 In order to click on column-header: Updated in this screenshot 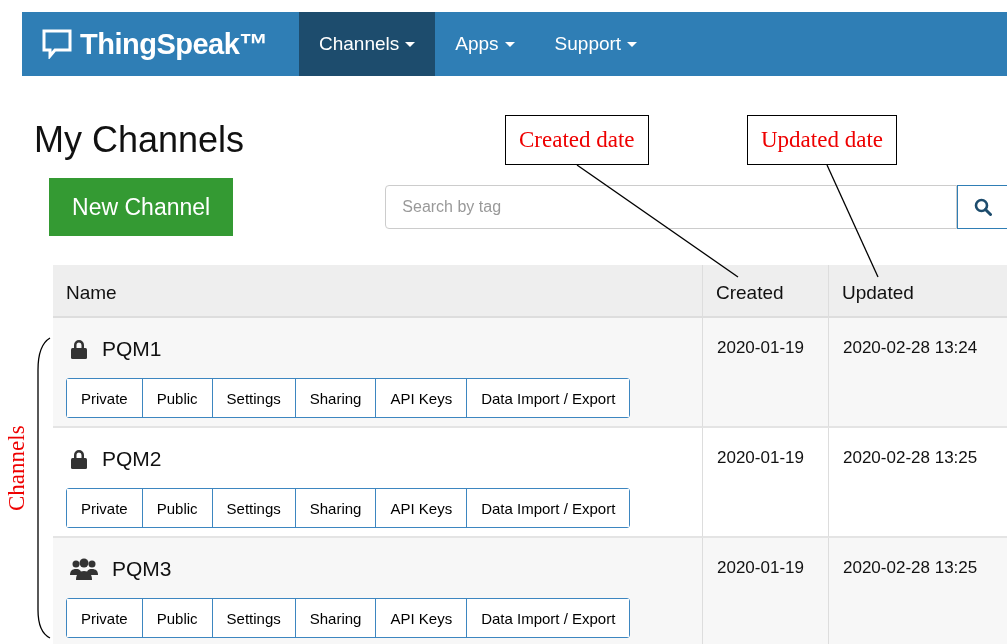, I will do `click(878, 293)`.